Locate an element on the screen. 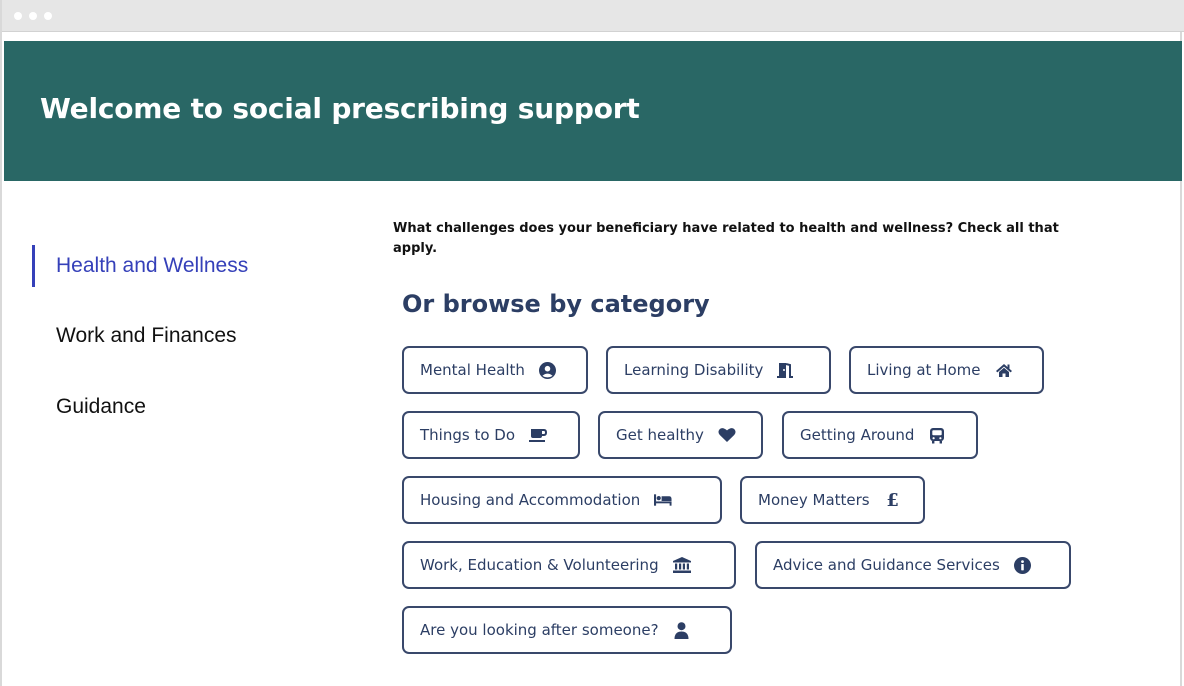 Image resolution: width=1184 pixels, height=686 pixels. category-label: Advice and Guidance Services is located at coordinates (886, 565).